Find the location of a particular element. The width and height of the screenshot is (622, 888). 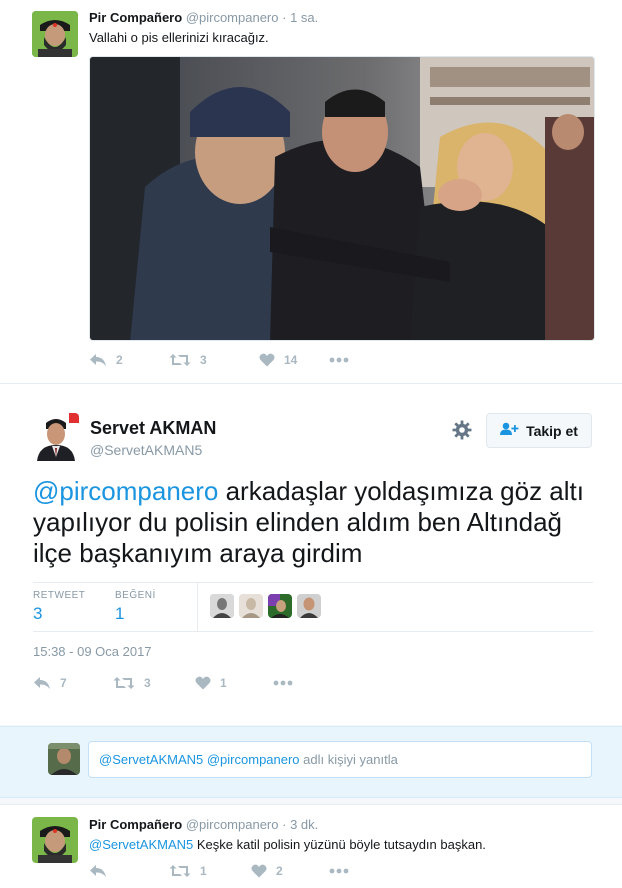

like-action: 14 is located at coordinates (294, 360).